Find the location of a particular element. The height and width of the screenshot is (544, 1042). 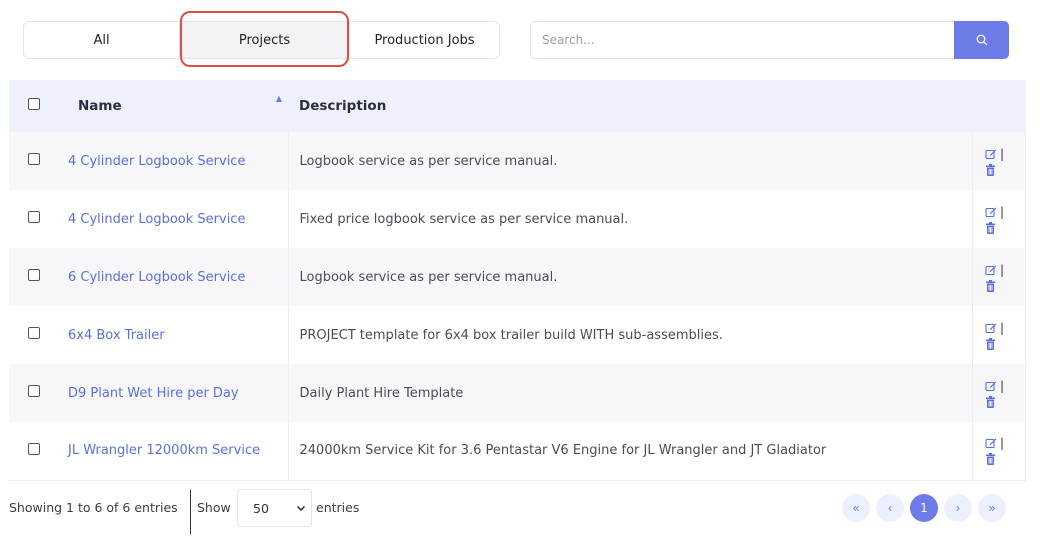

page-size-select: 50 is located at coordinates (274, 508).